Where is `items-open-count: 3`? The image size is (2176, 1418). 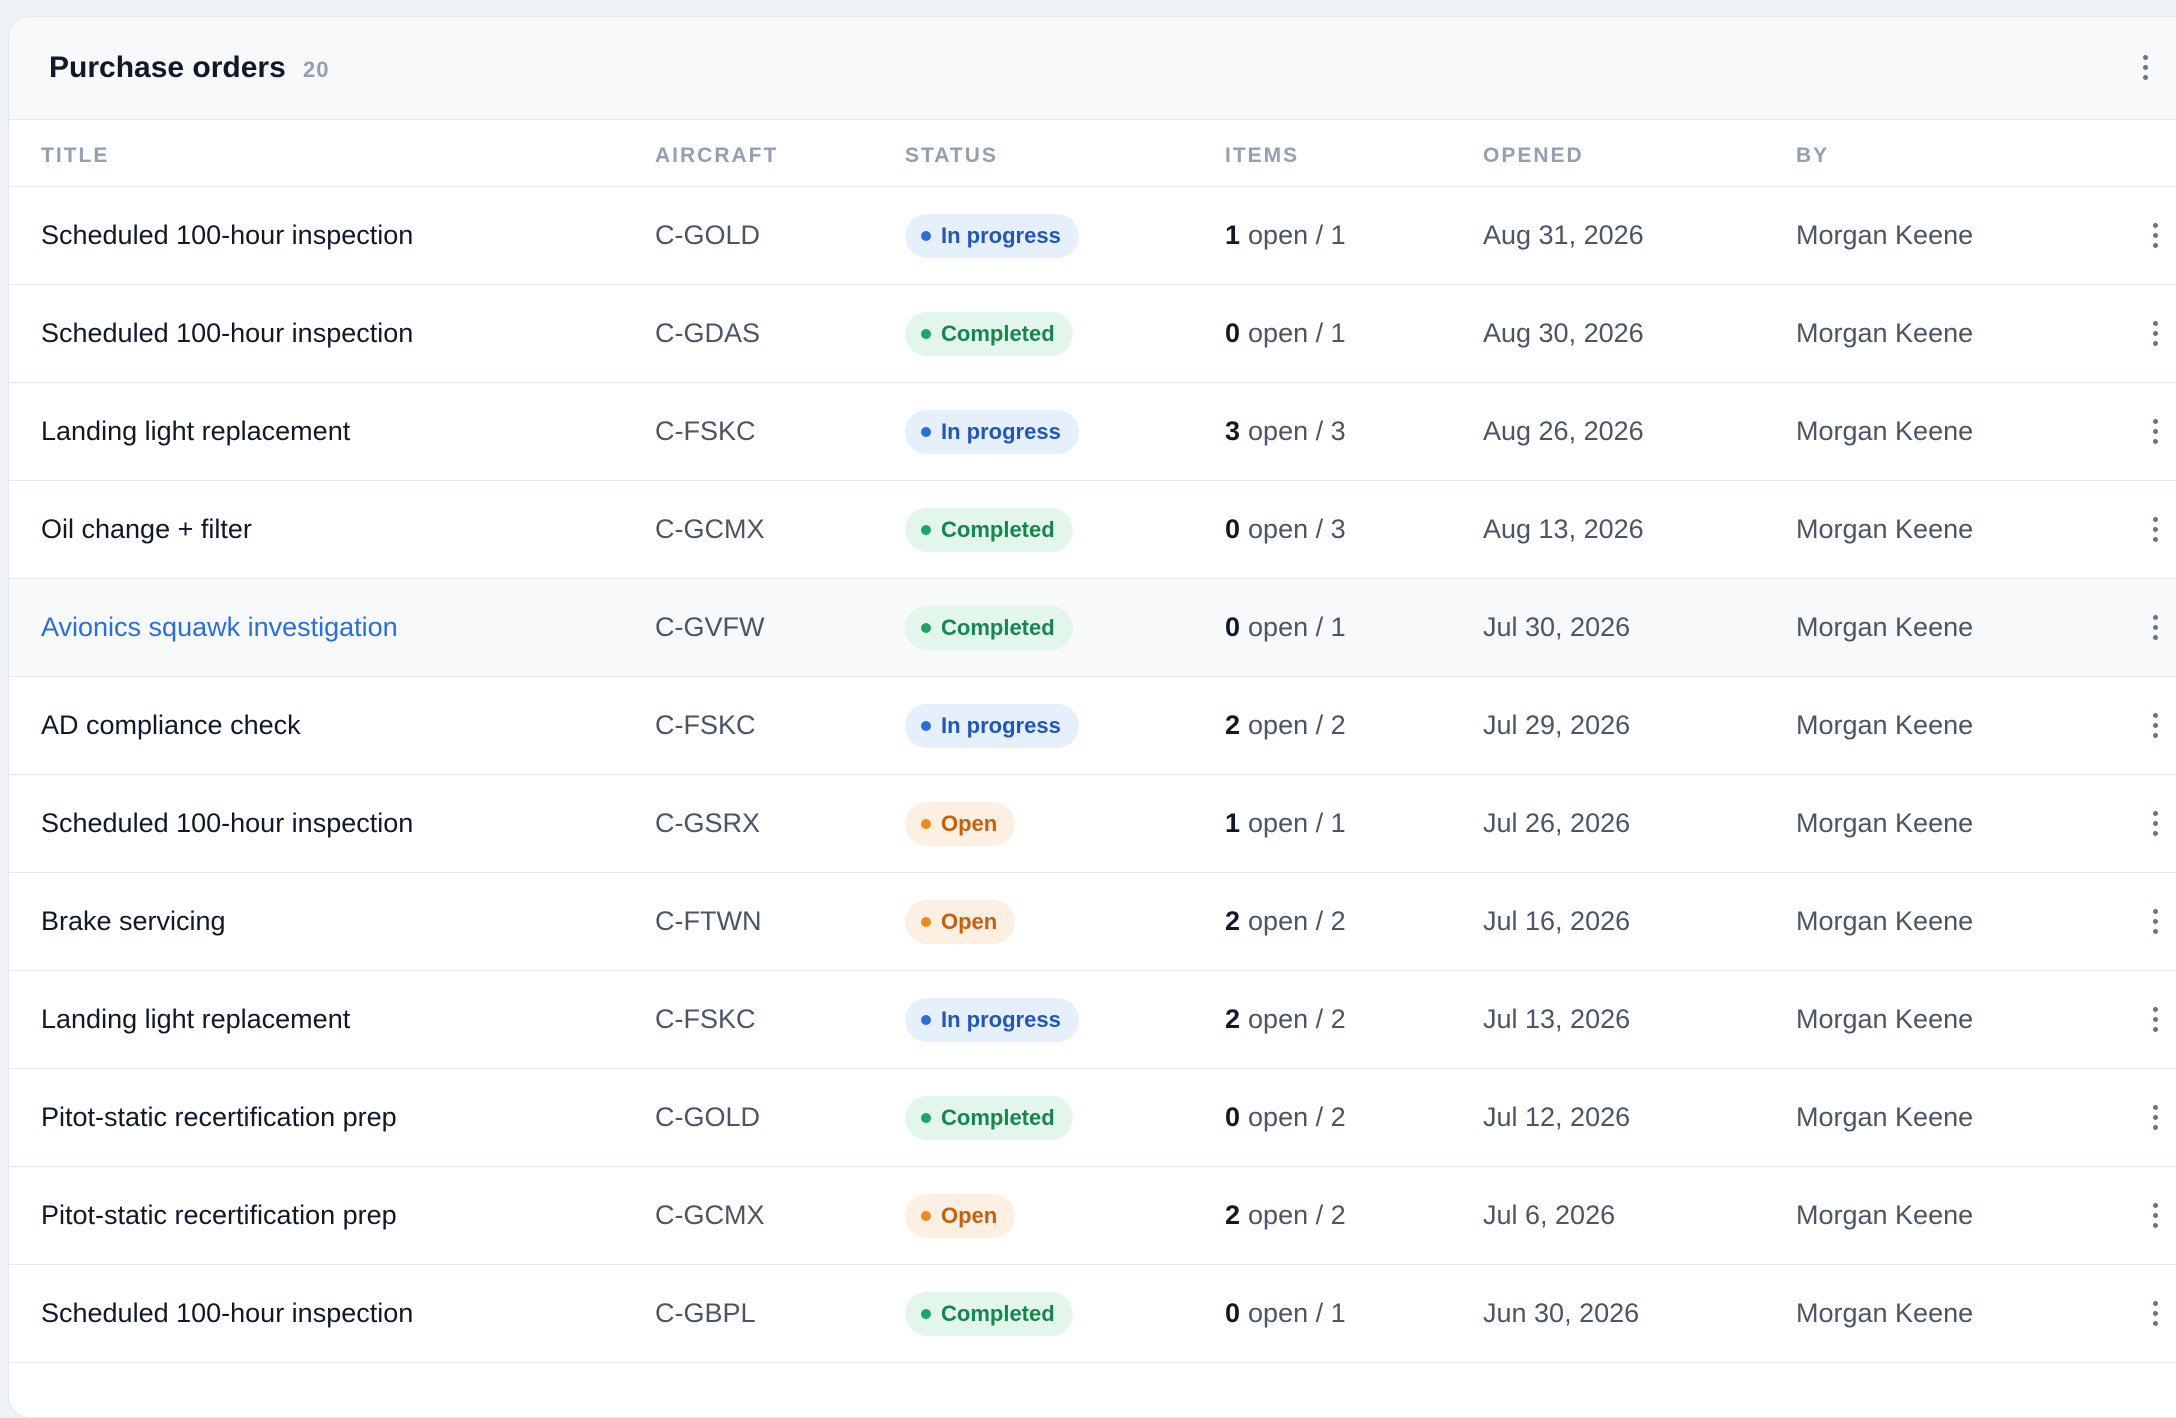 items-open-count: 3 is located at coordinates (1233, 431).